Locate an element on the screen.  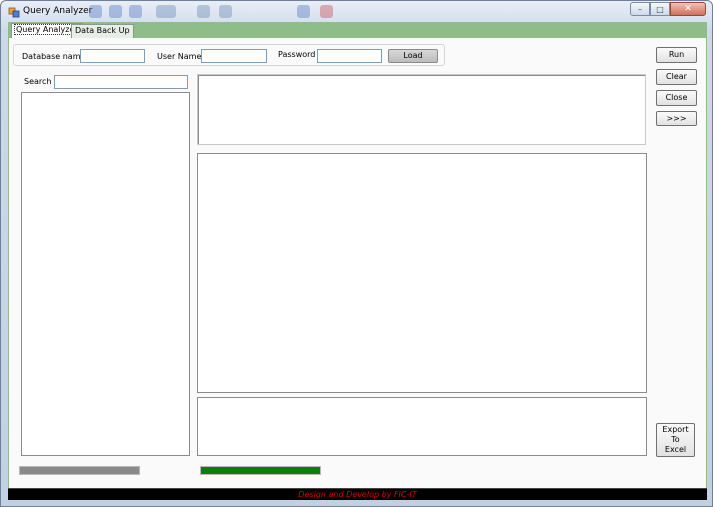
password-input is located at coordinates (349, 56).